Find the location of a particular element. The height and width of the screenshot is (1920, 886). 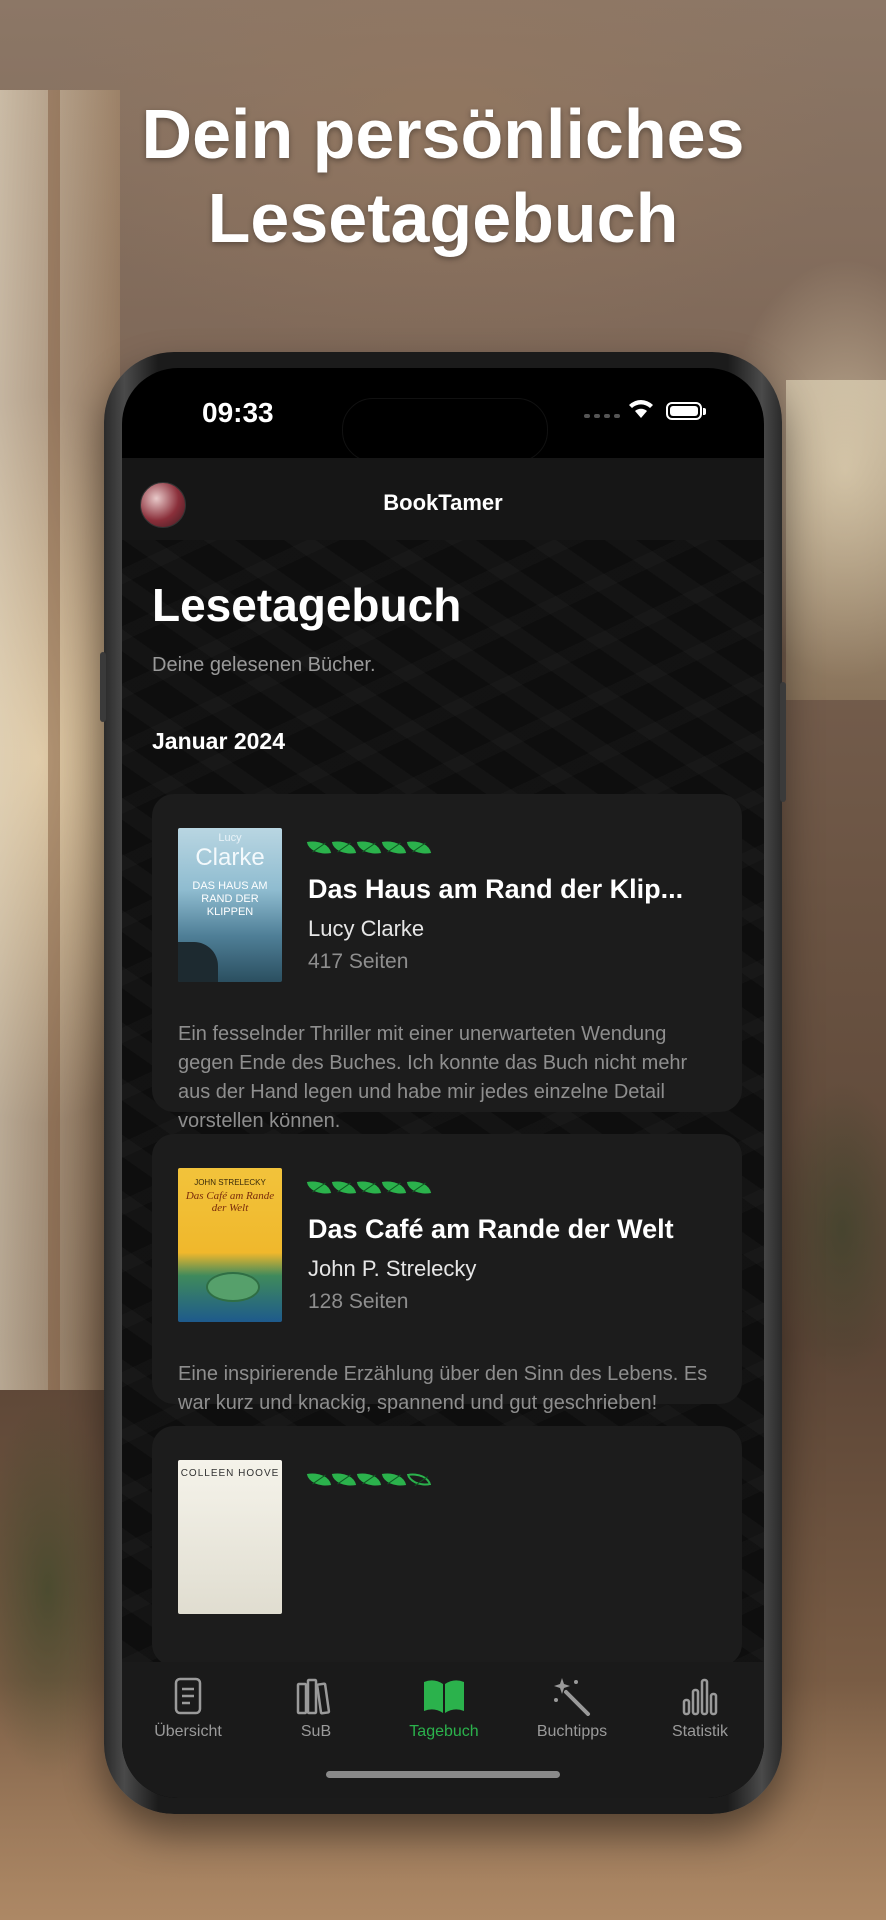

book-author: John P. Strelecky is located at coordinates (392, 1268).